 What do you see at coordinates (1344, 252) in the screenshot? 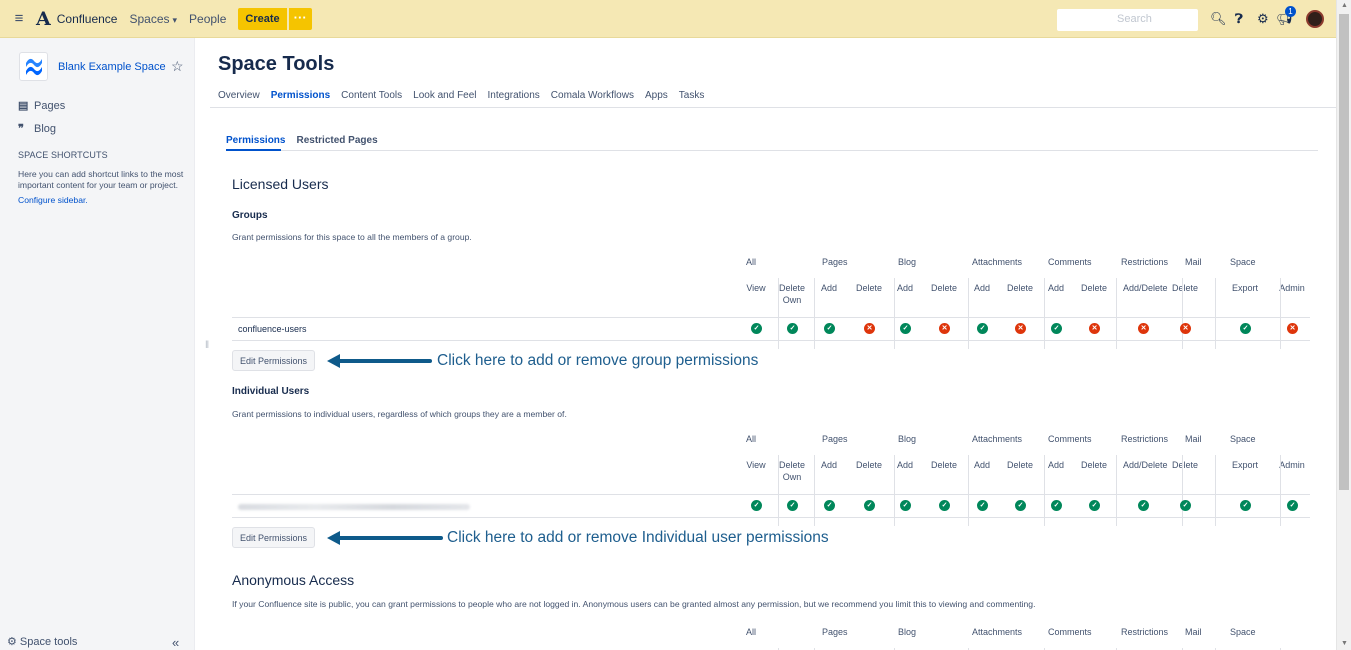
I see `scrollbar-thumb` at bounding box center [1344, 252].